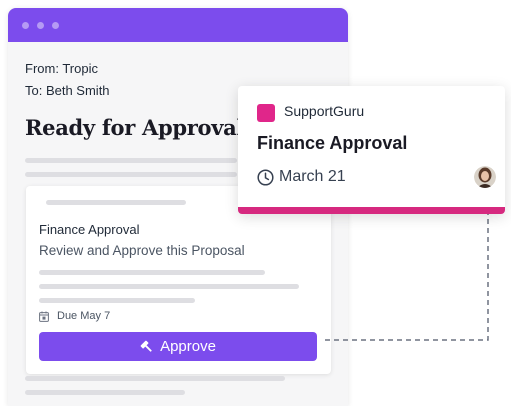 This screenshot has width=511, height=406. Describe the element at coordinates (67, 90) in the screenshot. I see `email-to: To: Beth Smith` at that location.